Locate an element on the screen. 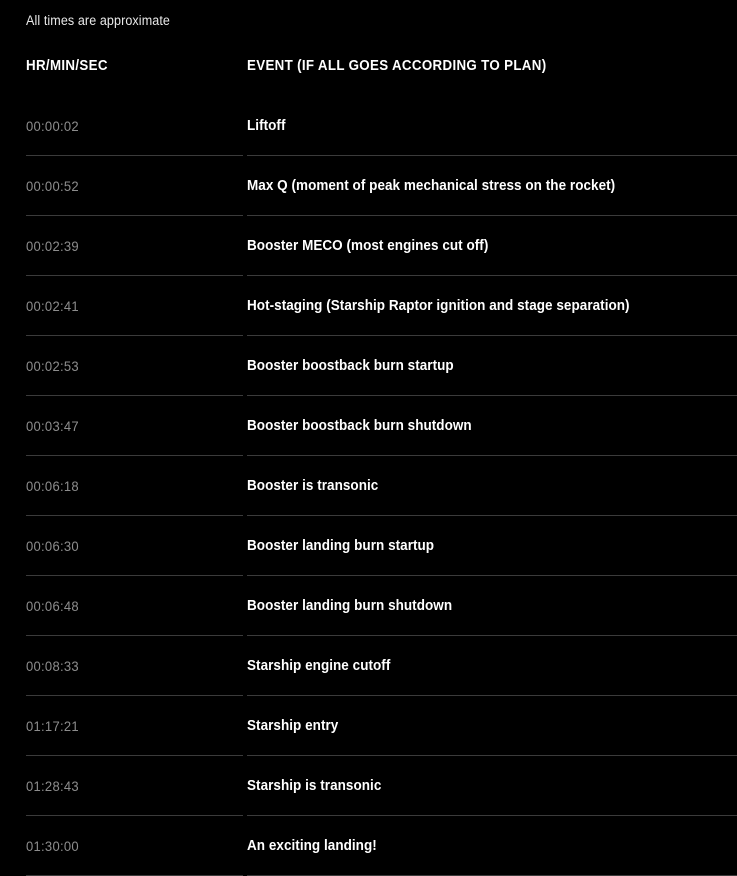 Image resolution: width=737 pixels, height=876 pixels. row-time-value: 01:17:21 is located at coordinates (52, 726).